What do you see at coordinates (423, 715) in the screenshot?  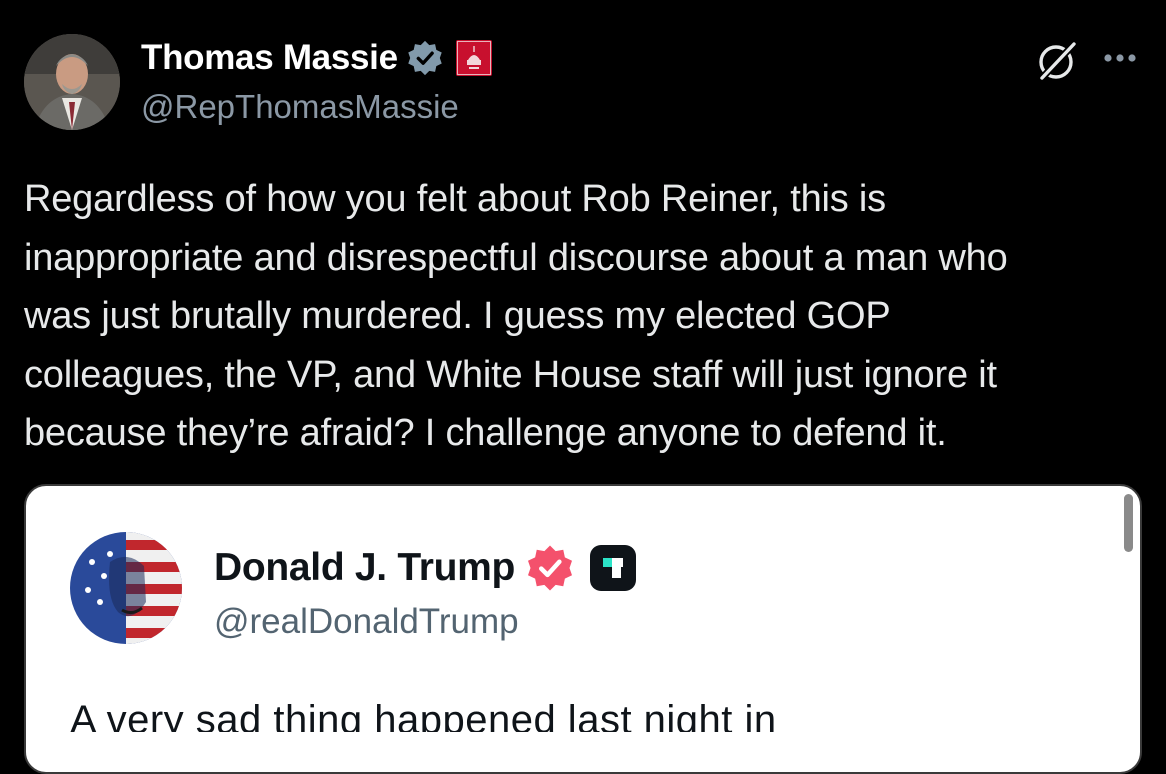 I see `quoted-post-text: A very sad thing happened last night in` at bounding box center [423, 715].